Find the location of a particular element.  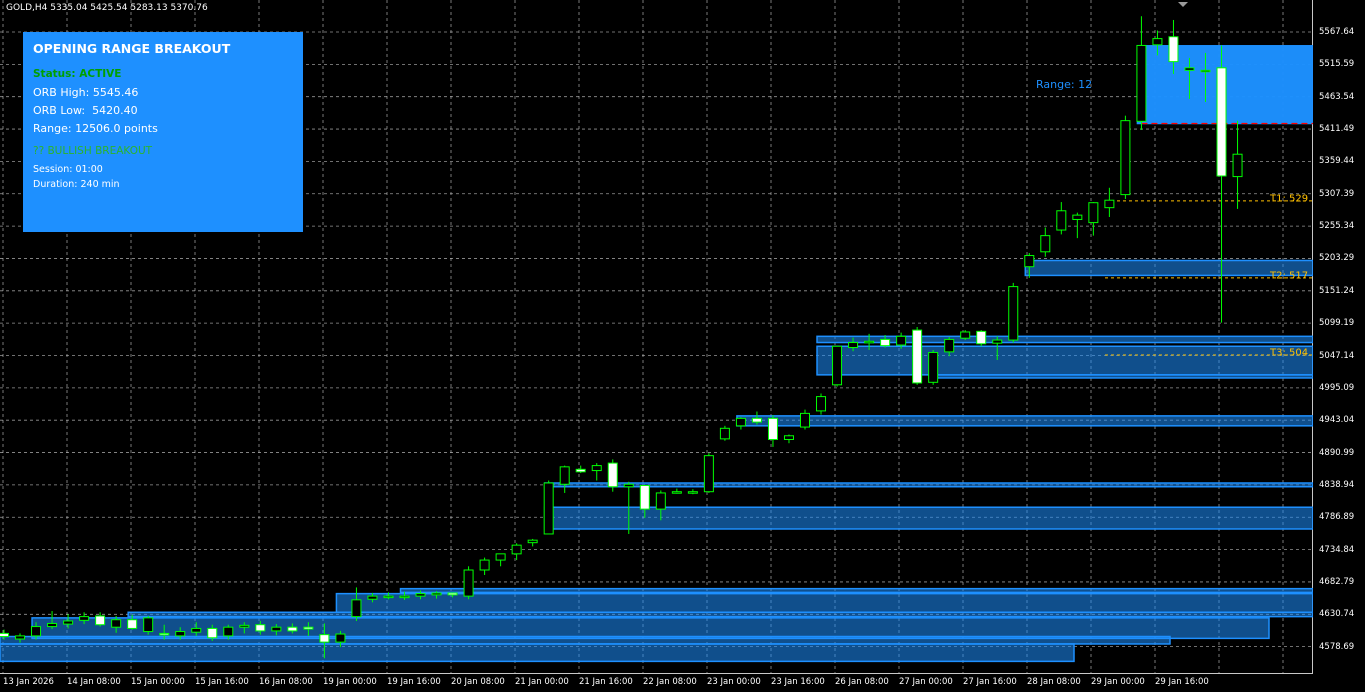

range-label: Range: 12 is located at coordinates (1064, 84).